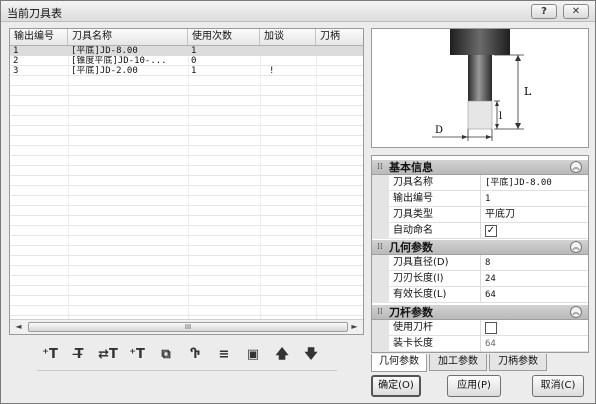 The width and height of the screenshot is (596, 404). I want to click on col-header-tool-name: 刀具名称, so click(128, 37).